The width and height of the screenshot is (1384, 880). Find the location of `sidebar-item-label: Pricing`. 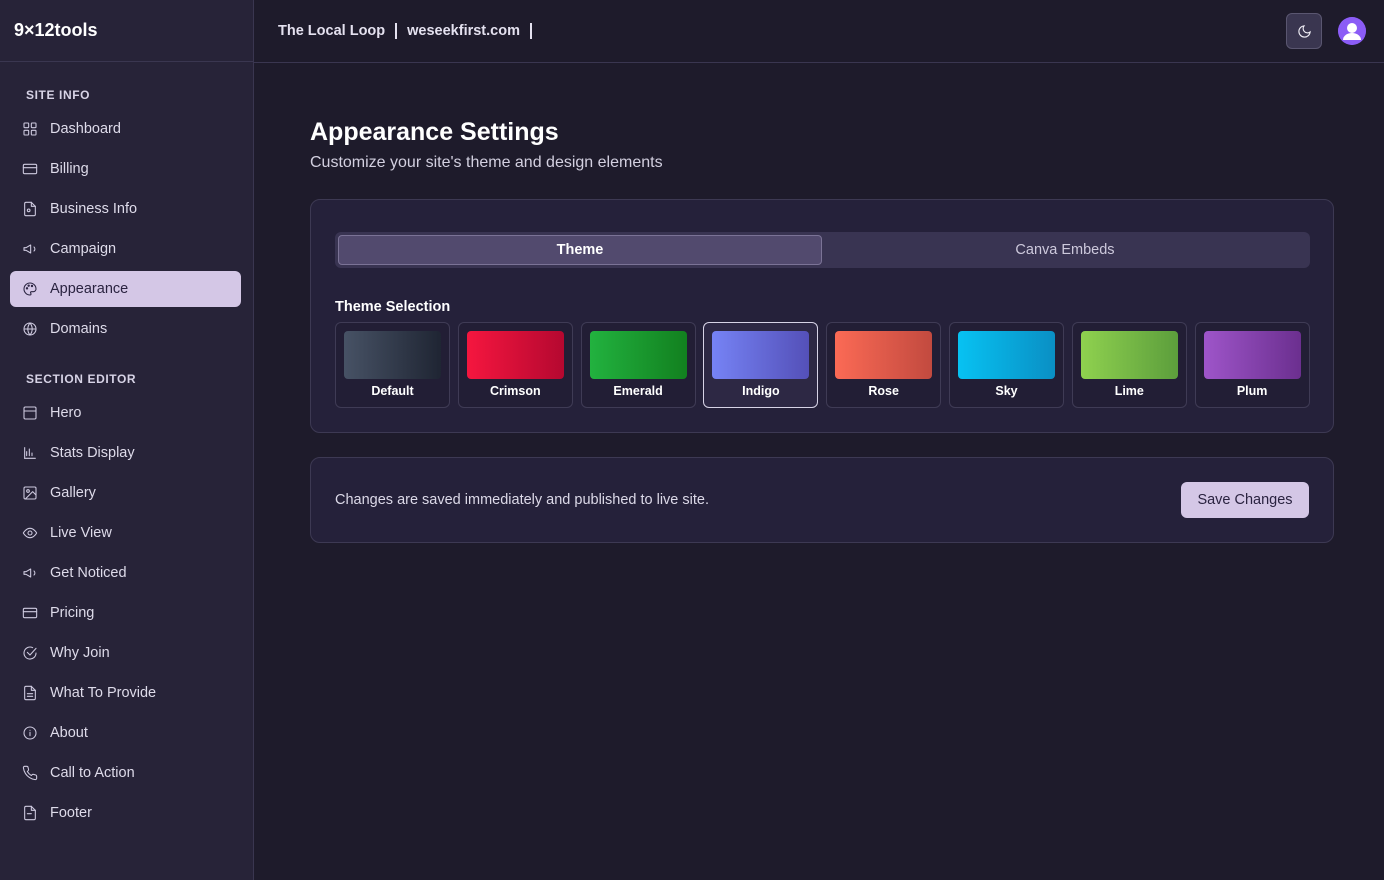

sidebar-item-label: Pricing is located at coordinates (72, 613).